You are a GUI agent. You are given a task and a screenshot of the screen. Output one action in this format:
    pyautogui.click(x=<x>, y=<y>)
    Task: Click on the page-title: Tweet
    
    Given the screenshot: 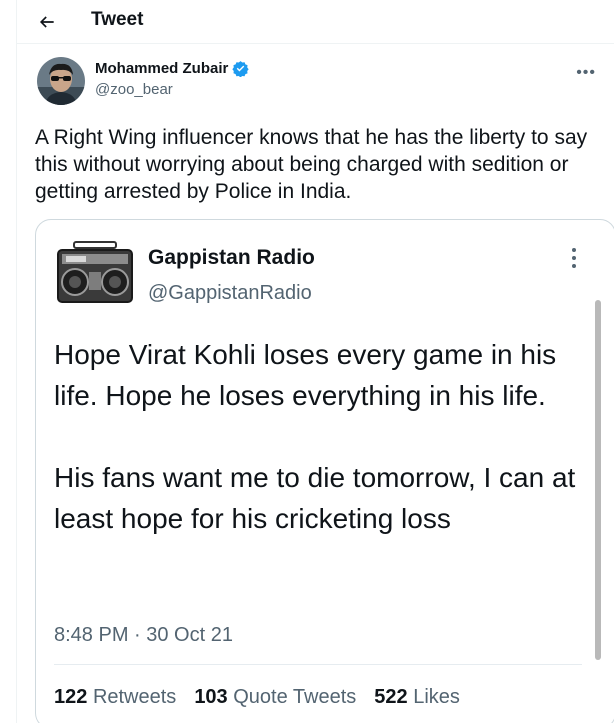 What is the action you would take?
    pyautogui.click(x=117, y=19)
    